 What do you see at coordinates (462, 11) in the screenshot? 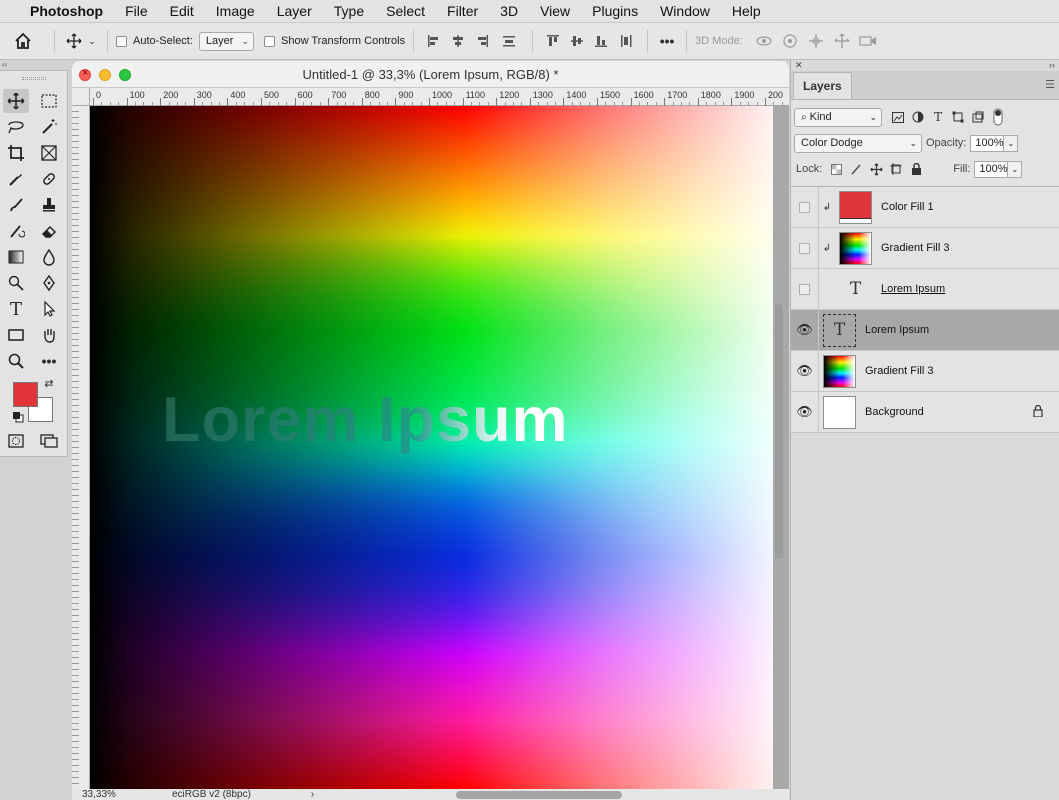
I see `menu-filter: Filter` at bounding box center [462, 11].